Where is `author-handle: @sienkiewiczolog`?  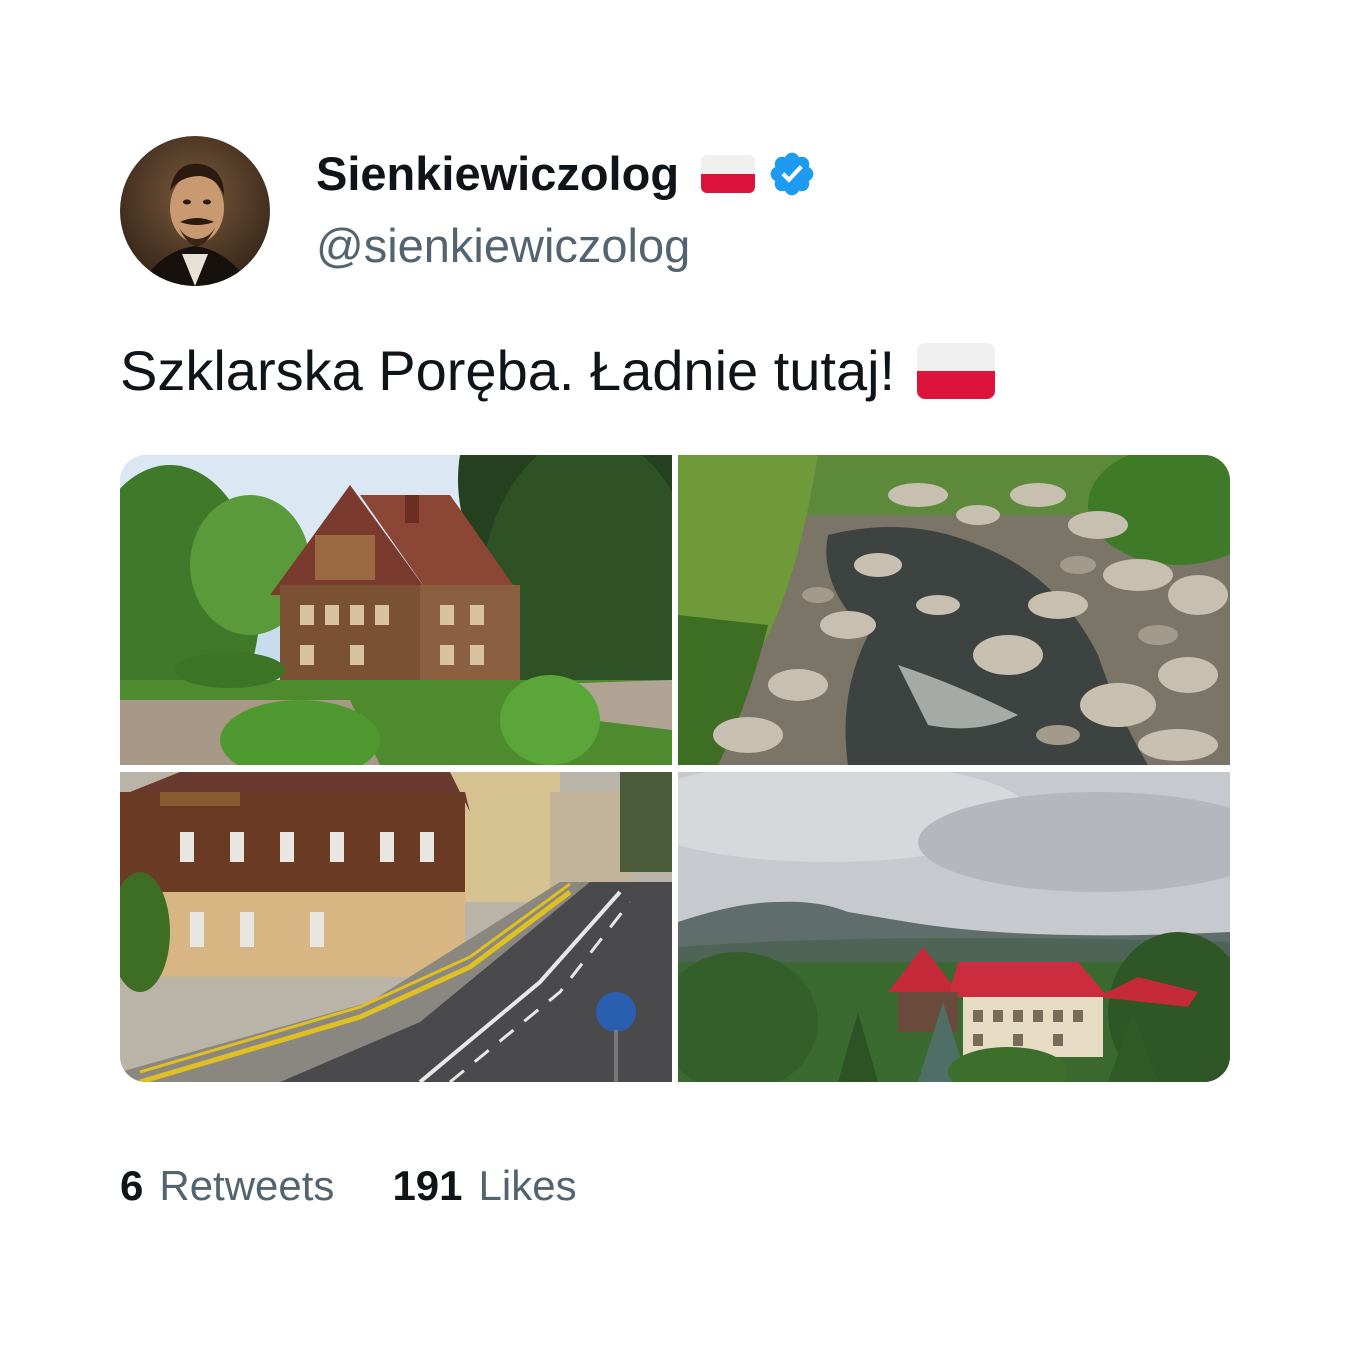
author-handle: @sienkiewiczolog is located at coordinates (503, 245).